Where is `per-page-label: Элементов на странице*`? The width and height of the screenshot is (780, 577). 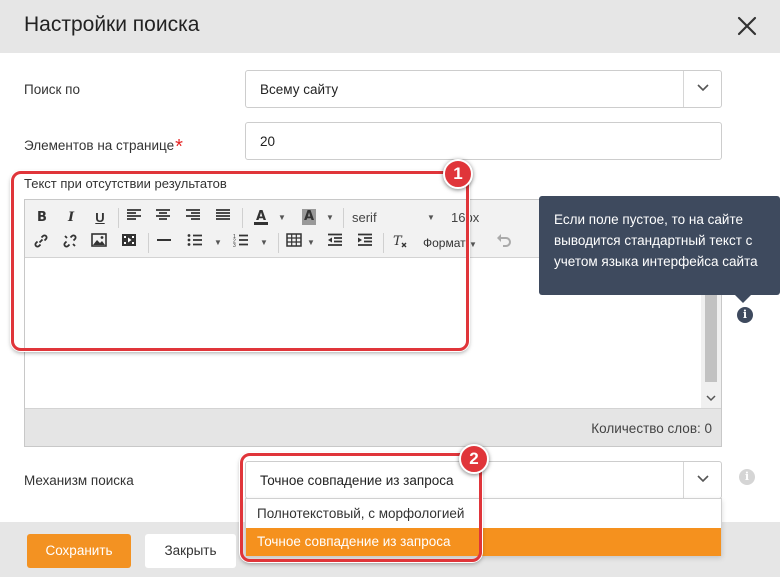 per-page-label: Элементов на странице* is located at coordinates (103, 145).